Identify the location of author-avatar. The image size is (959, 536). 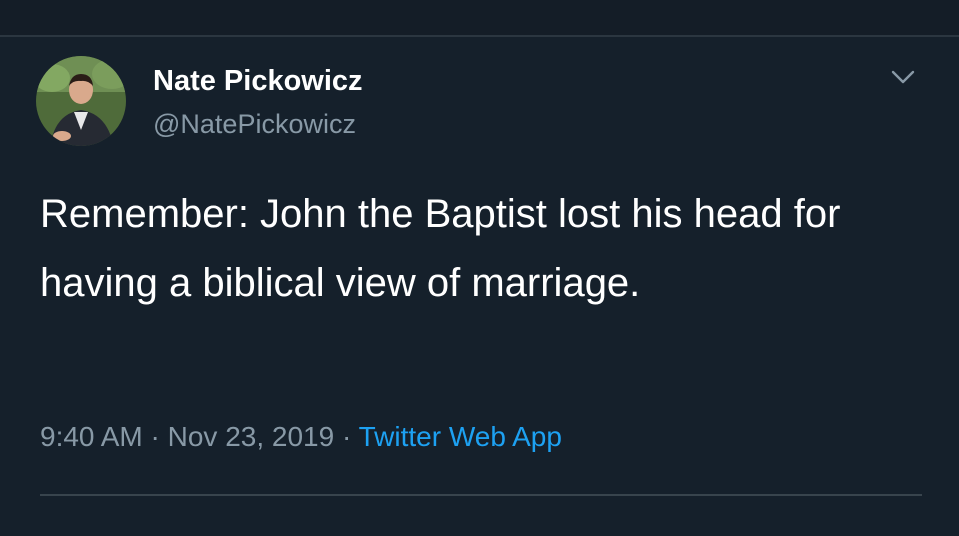
(81, 101).